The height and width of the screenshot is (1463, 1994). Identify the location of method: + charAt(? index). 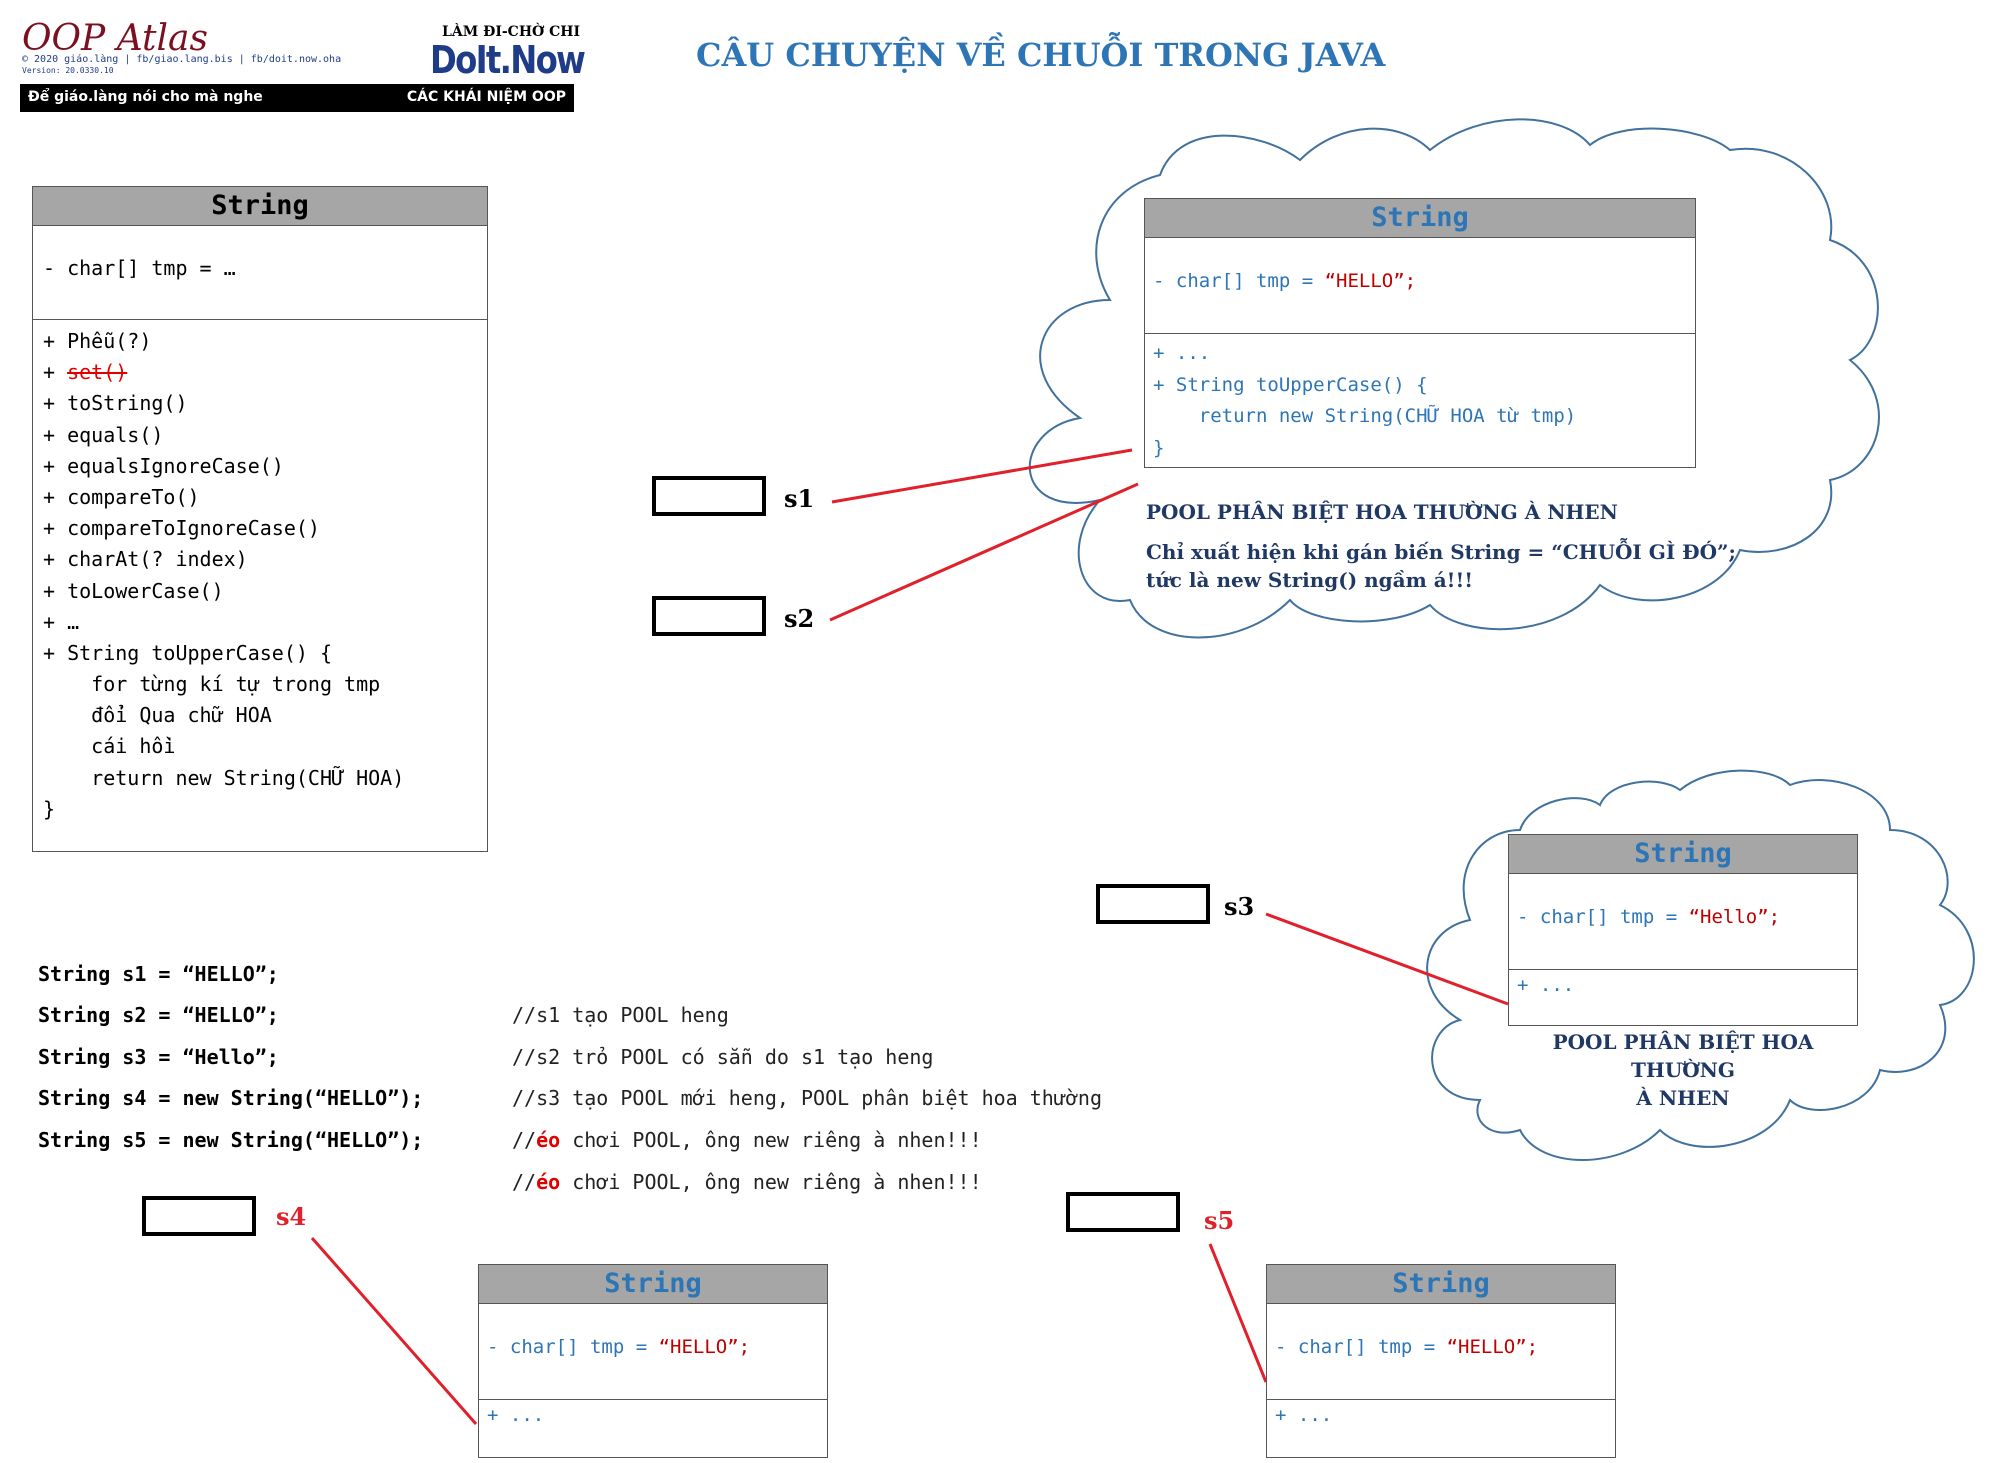
(145, 559).